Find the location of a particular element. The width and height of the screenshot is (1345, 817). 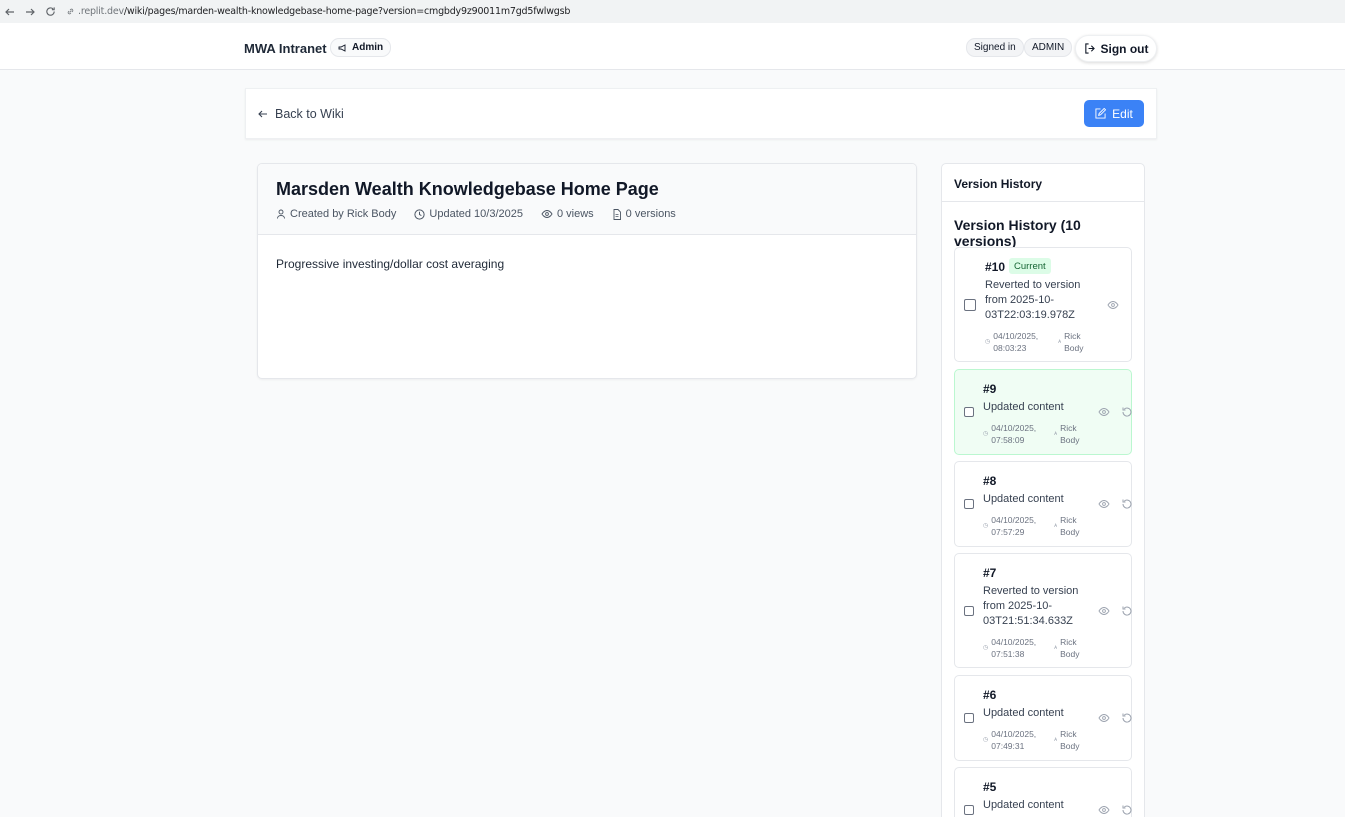

document-icon is located at coordinates (617, 214).